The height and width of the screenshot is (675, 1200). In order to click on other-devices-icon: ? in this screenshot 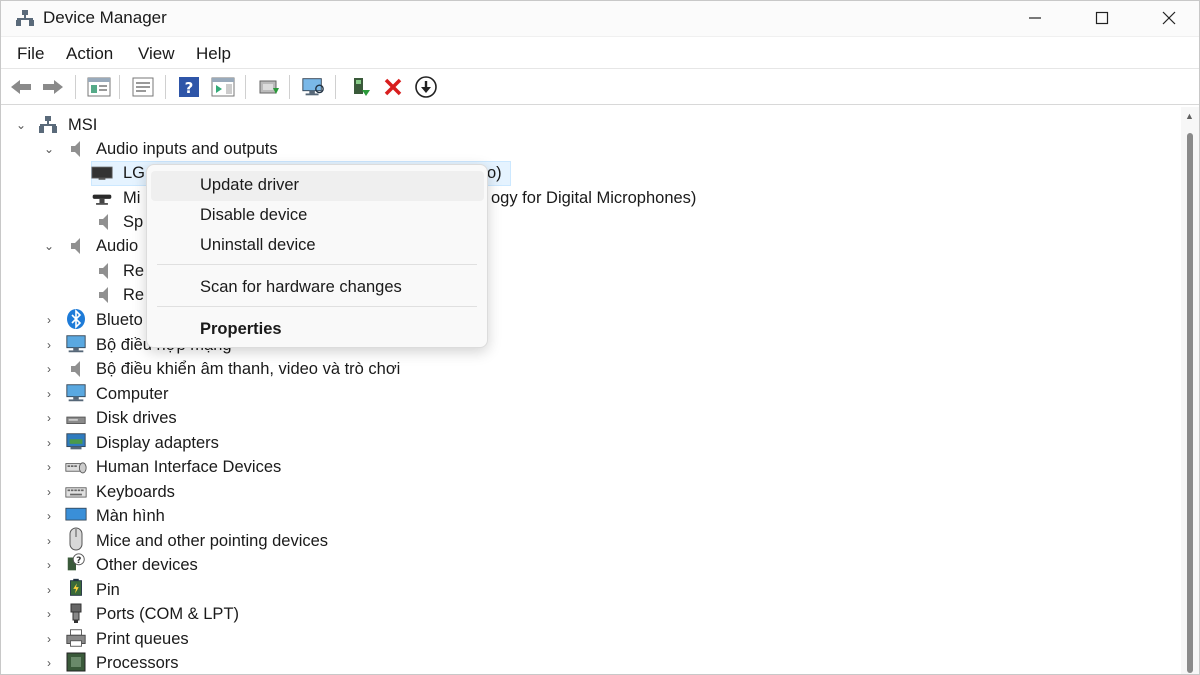, I will do `click(76, 563)`.